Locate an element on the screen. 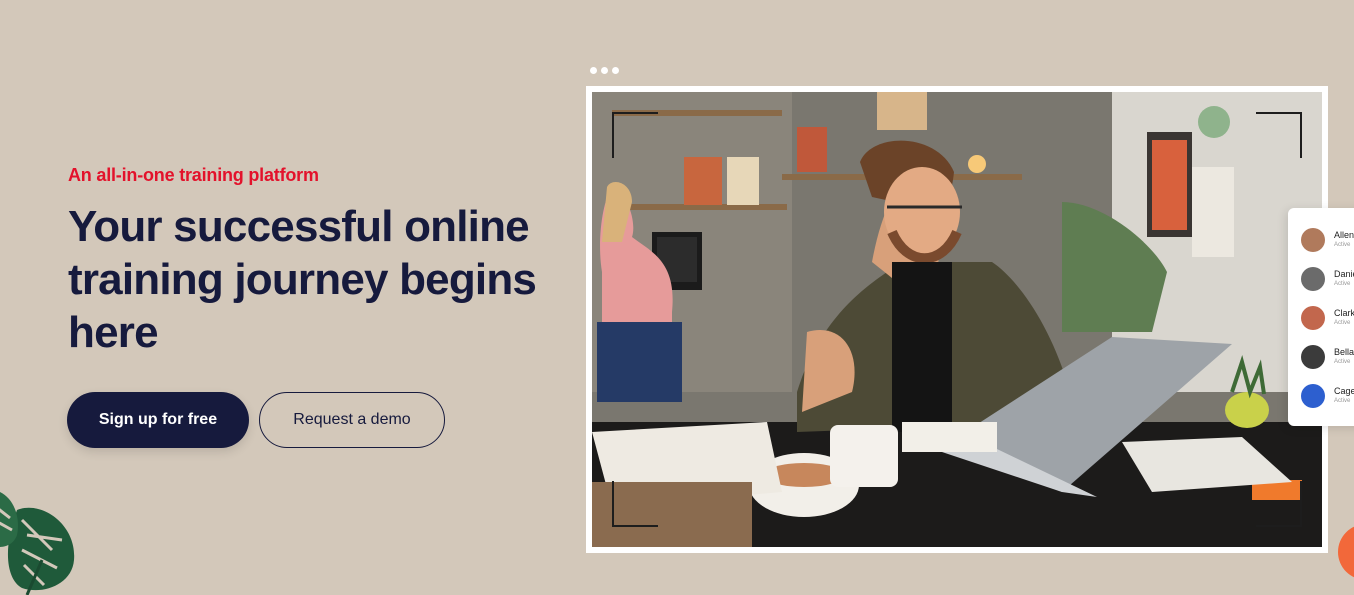 The width and height of the screenshot is (1354, 595). user-row: Allen Active is located at coordinates (1321, 239).